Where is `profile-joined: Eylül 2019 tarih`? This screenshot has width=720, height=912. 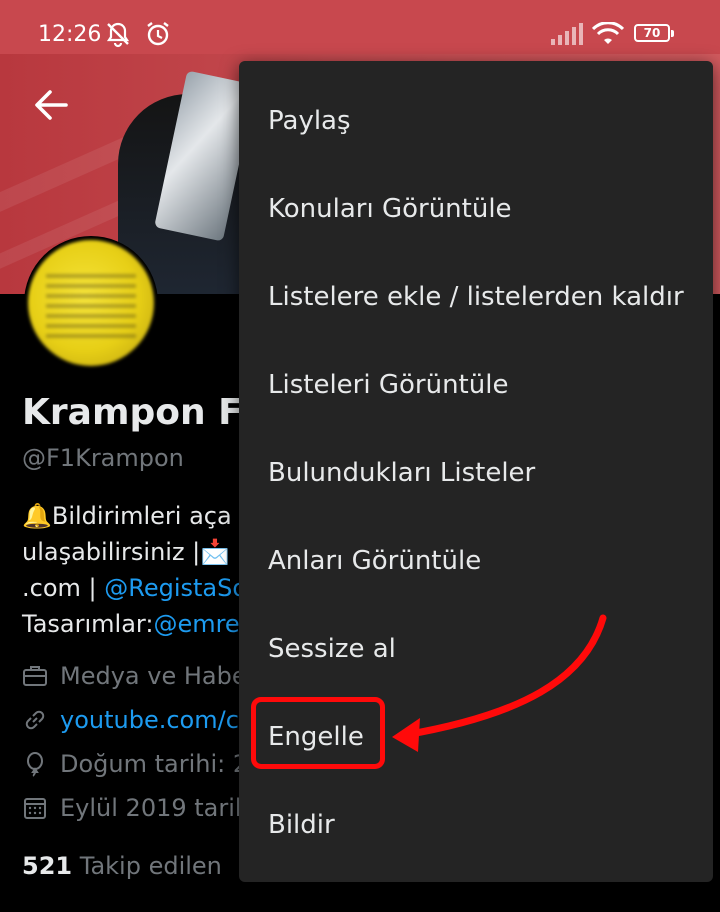 profile-joined: Eylül 2019 tarih is located at coordinates (136, 808).